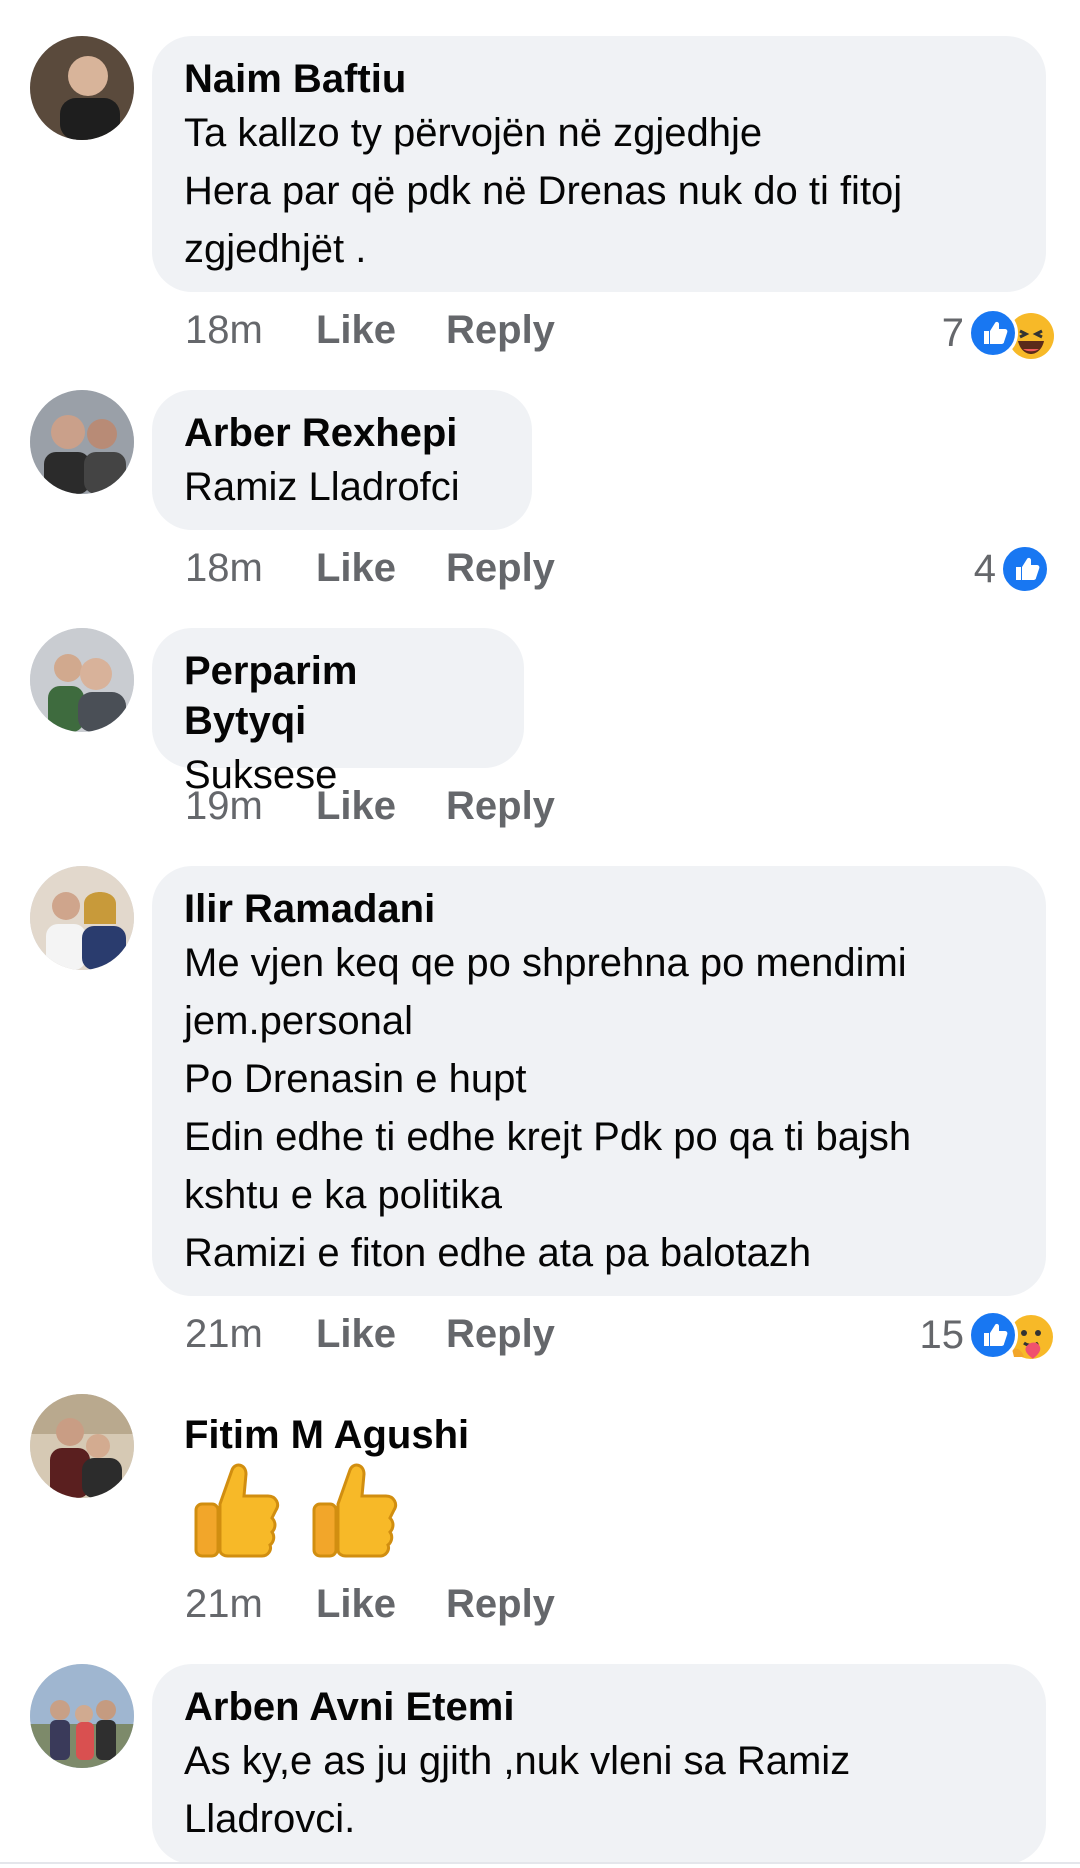 This screenshot has height=1868, width=1080. What do you see at coordinates (341, 433) in the screenshot?
I see `comment-author: Arber Rexhepi` at bounding box center [341, 433].